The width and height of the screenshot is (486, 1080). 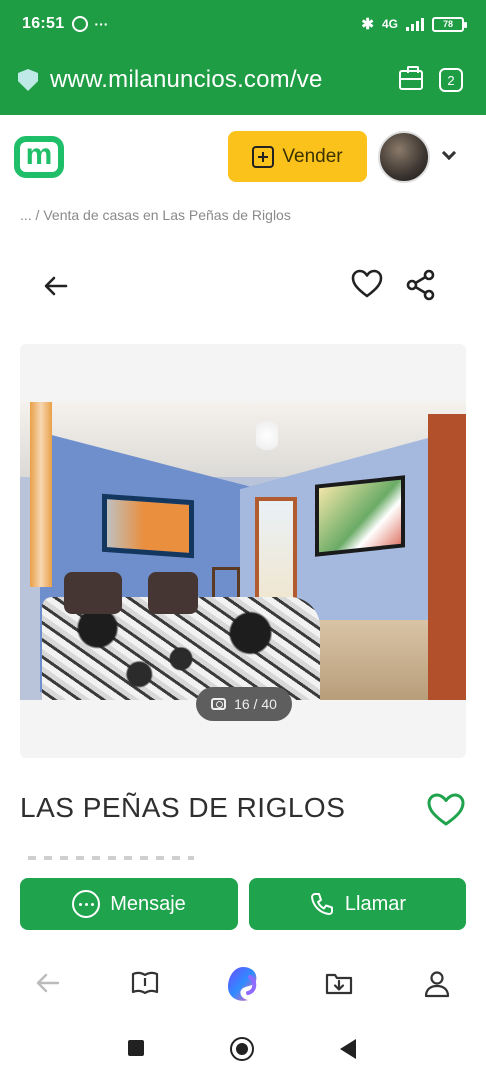 I want to click on call-button: Llamar, so click(x=357, y=904).